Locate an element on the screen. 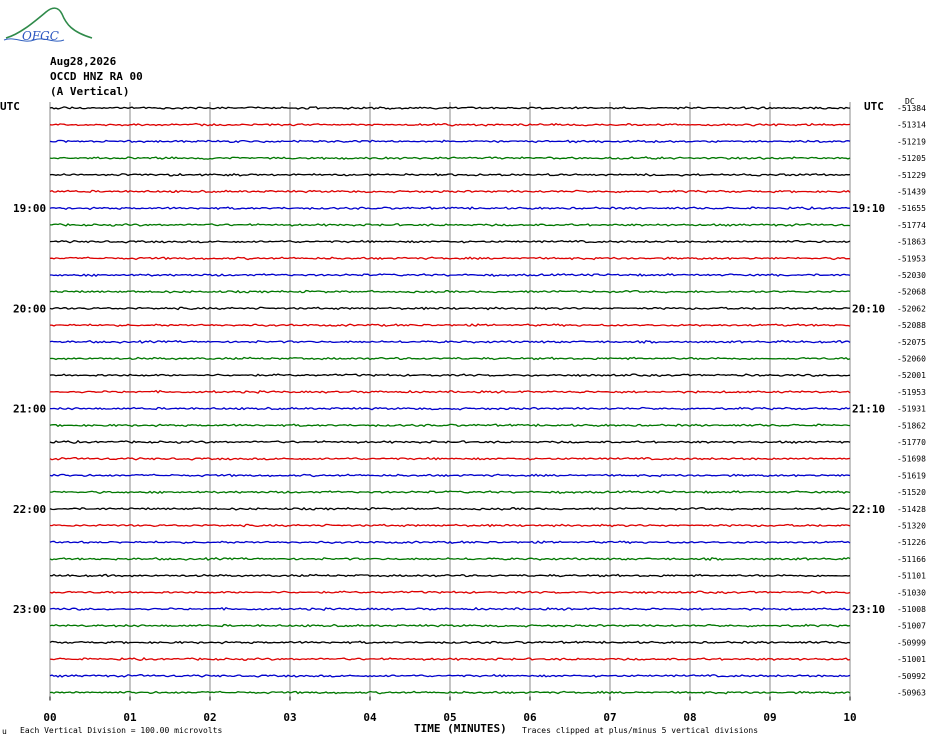  x-tick-label: 10 is located at coordinates (849, 717).